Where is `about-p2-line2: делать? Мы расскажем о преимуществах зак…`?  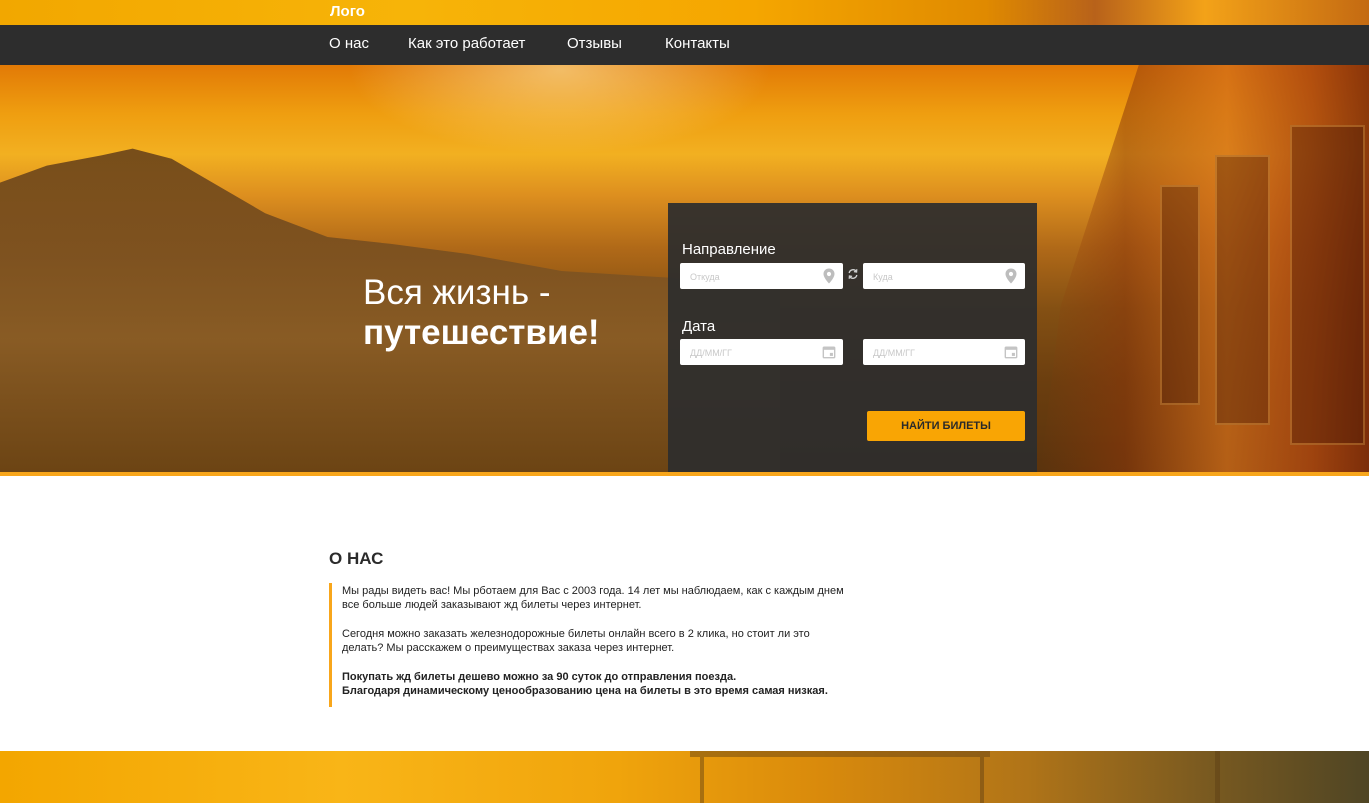
about-p2-line2: делать? Мы расскажем о преимуществах зак… is located at coordinates (508, 648).